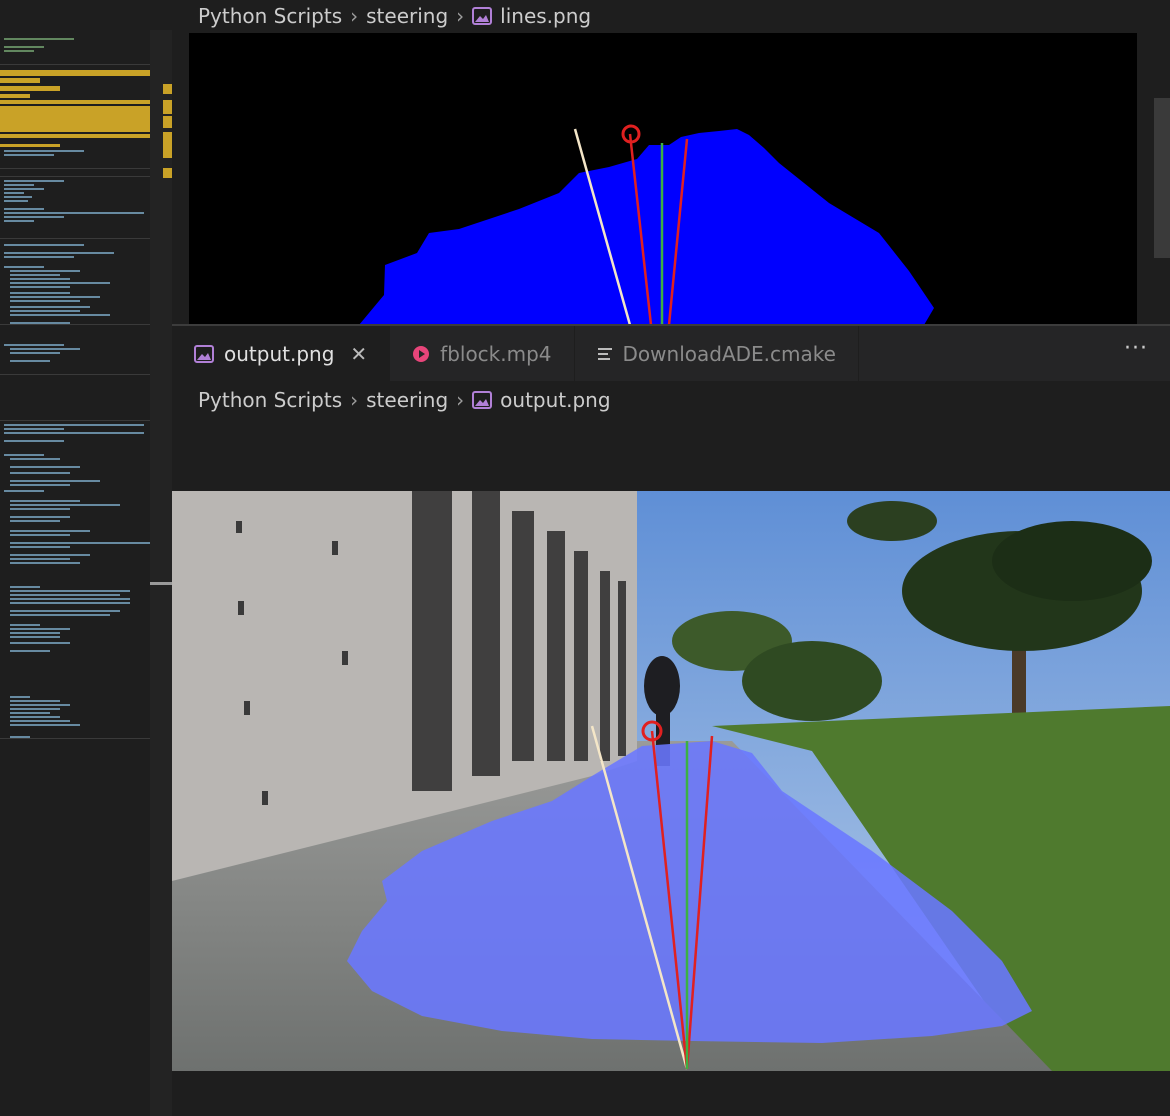 Image resolution: width=1170 pixels, height=1116 pixels. What do you see at coordinates (662, 686) in the screenshot?
I see `pedestrian` at bounding box center [662, 686].